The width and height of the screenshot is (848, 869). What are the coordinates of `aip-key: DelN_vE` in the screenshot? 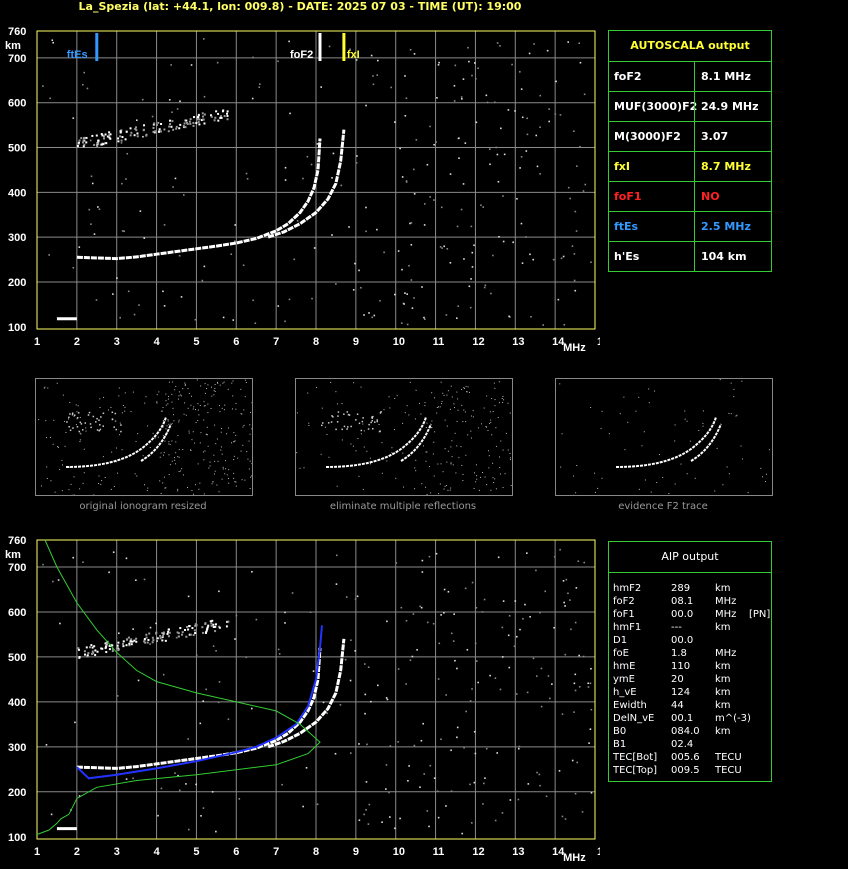 It's located at (634, 718).